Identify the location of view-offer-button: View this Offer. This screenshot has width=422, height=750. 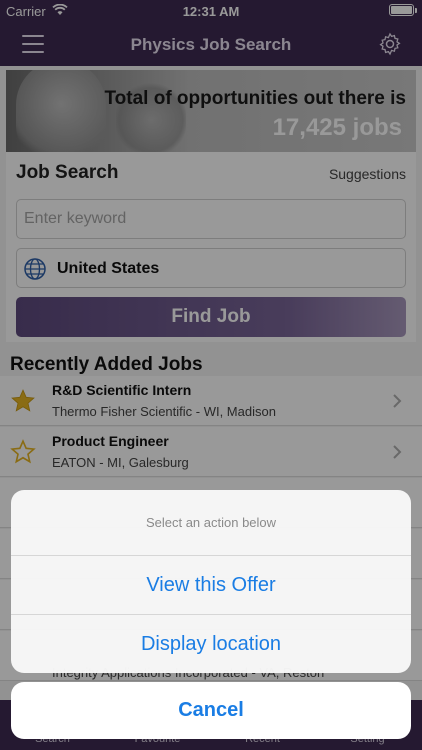
(211, 585).